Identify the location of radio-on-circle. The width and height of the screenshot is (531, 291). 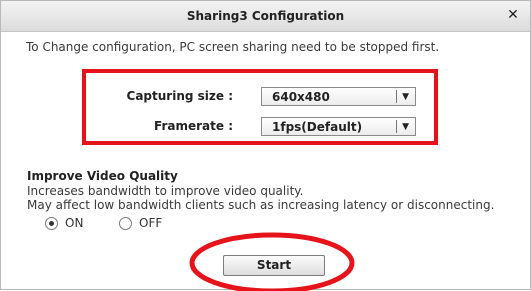
(51, 223).